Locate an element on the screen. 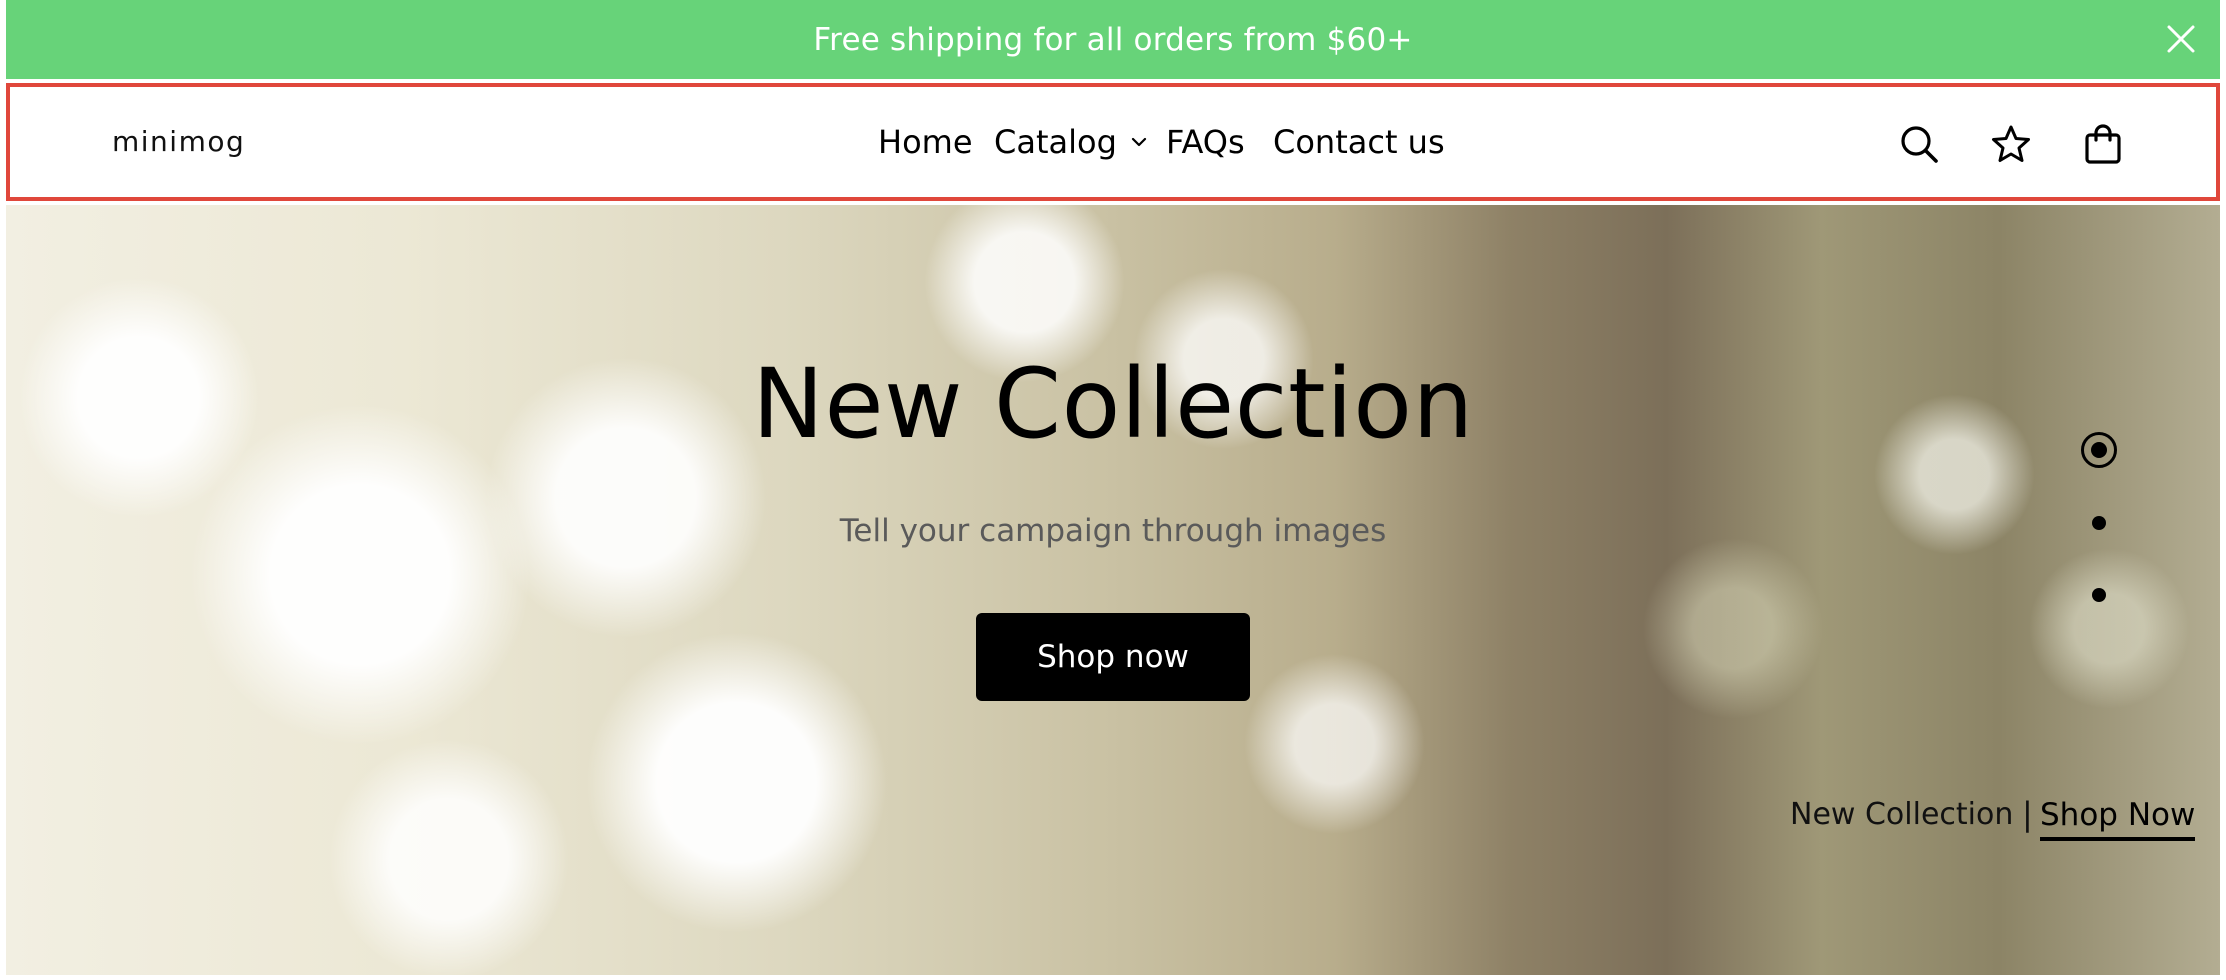  hero-title: New Collection is located at coordinates (1113, 404).